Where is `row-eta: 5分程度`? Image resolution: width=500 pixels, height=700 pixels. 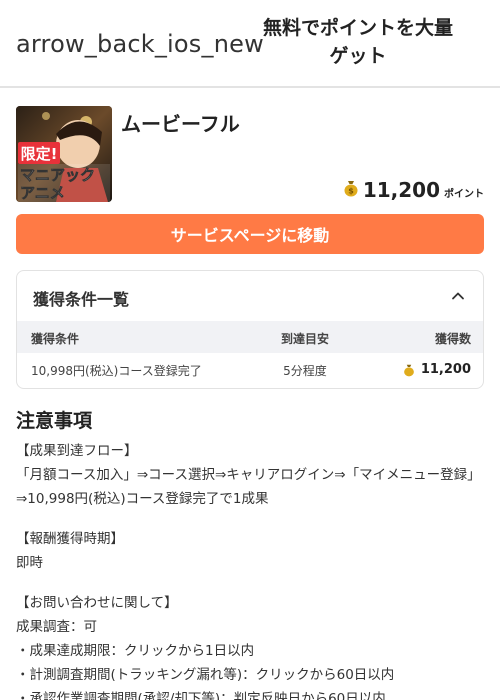 row-eta: 5分程度 is located at coordinates (305, 371).